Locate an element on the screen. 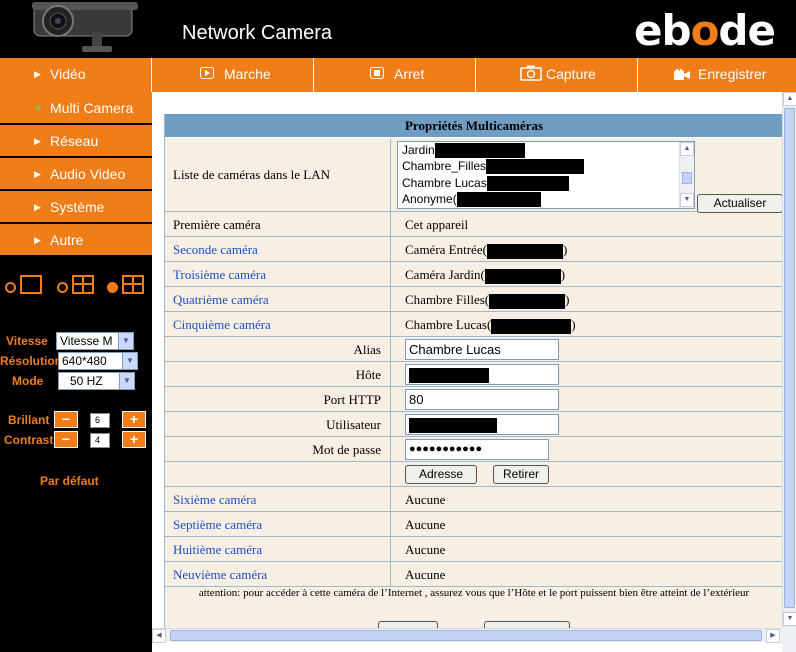  toolbar: ▶ Vidéo Marche Arret Capture Enregistrer is located at coordinates (398, 75).